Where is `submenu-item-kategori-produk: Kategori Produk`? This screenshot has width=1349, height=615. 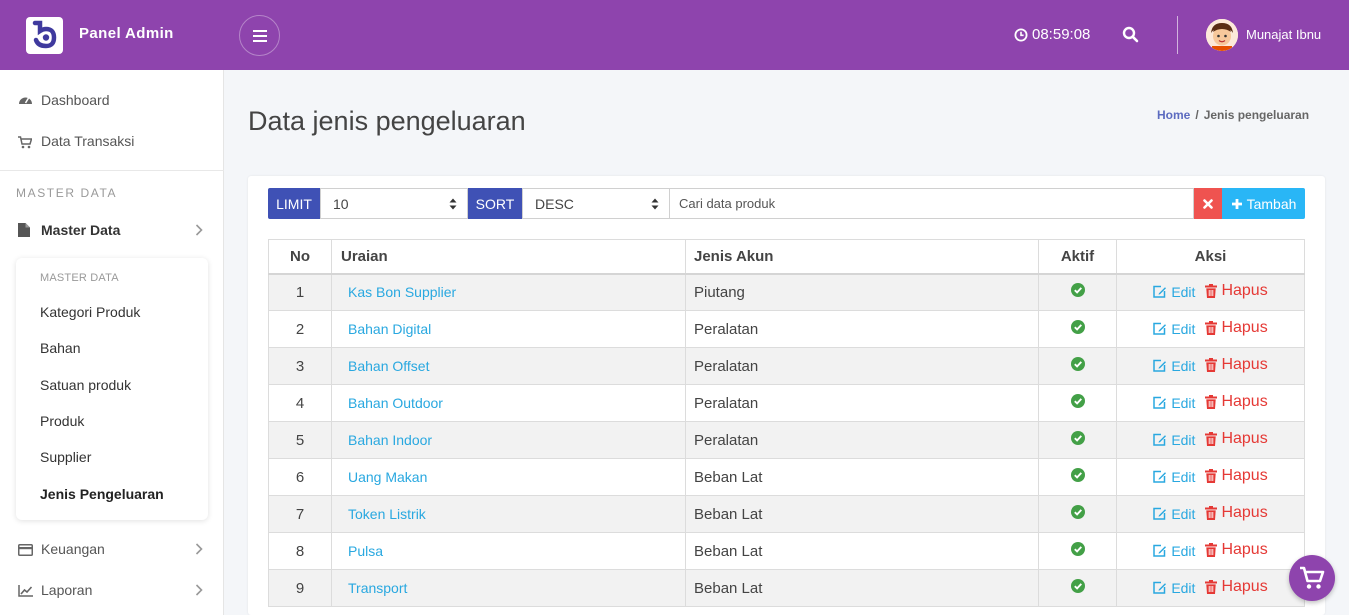
submenu-item-kategori-produk: Kategori Produk is located at coordinates (90, 312).